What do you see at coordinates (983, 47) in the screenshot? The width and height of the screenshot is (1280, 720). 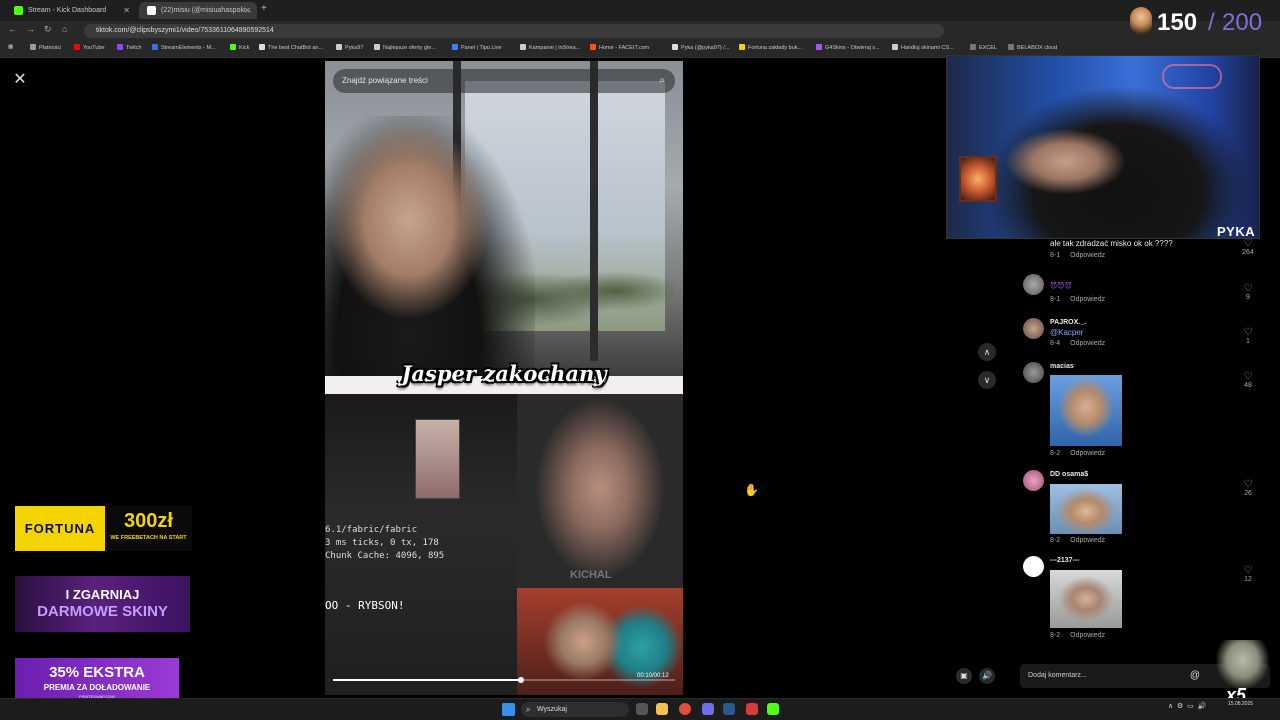 I see `bookmark-item: EXCEL` at bounding box center [983, 47].